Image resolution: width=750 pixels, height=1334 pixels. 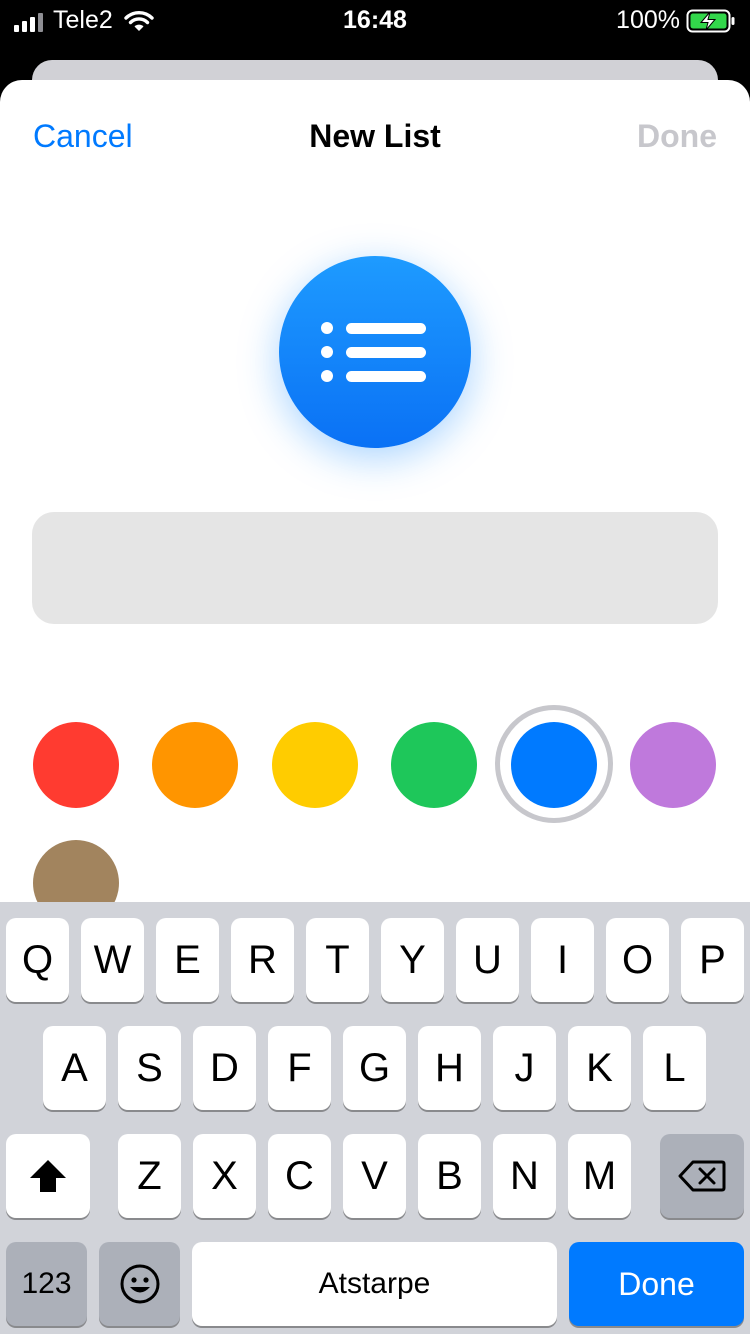 I want to click on key-j: J, so click(x=524, y=1068).